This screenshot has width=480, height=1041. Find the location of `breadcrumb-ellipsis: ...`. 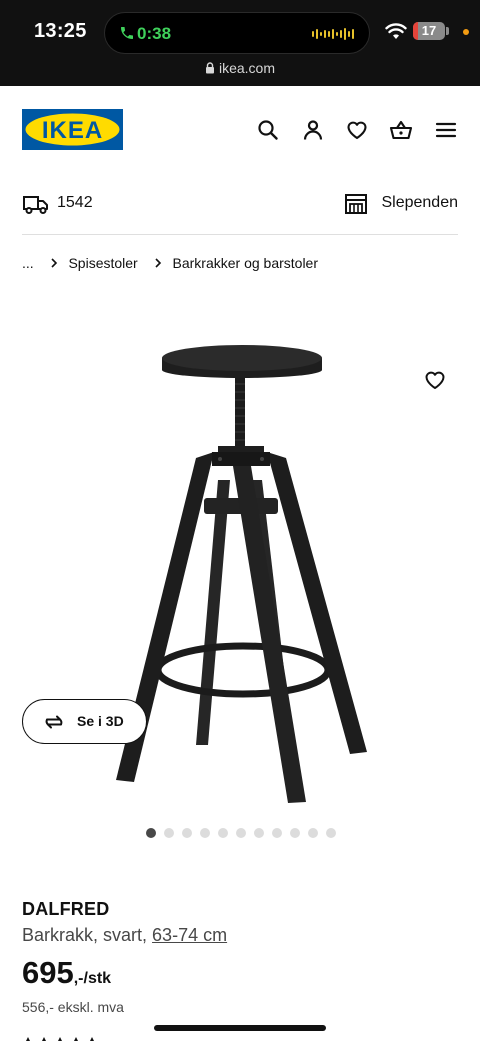

breadcrumb-ellipsis: ... is located at coordinates (28, 263).